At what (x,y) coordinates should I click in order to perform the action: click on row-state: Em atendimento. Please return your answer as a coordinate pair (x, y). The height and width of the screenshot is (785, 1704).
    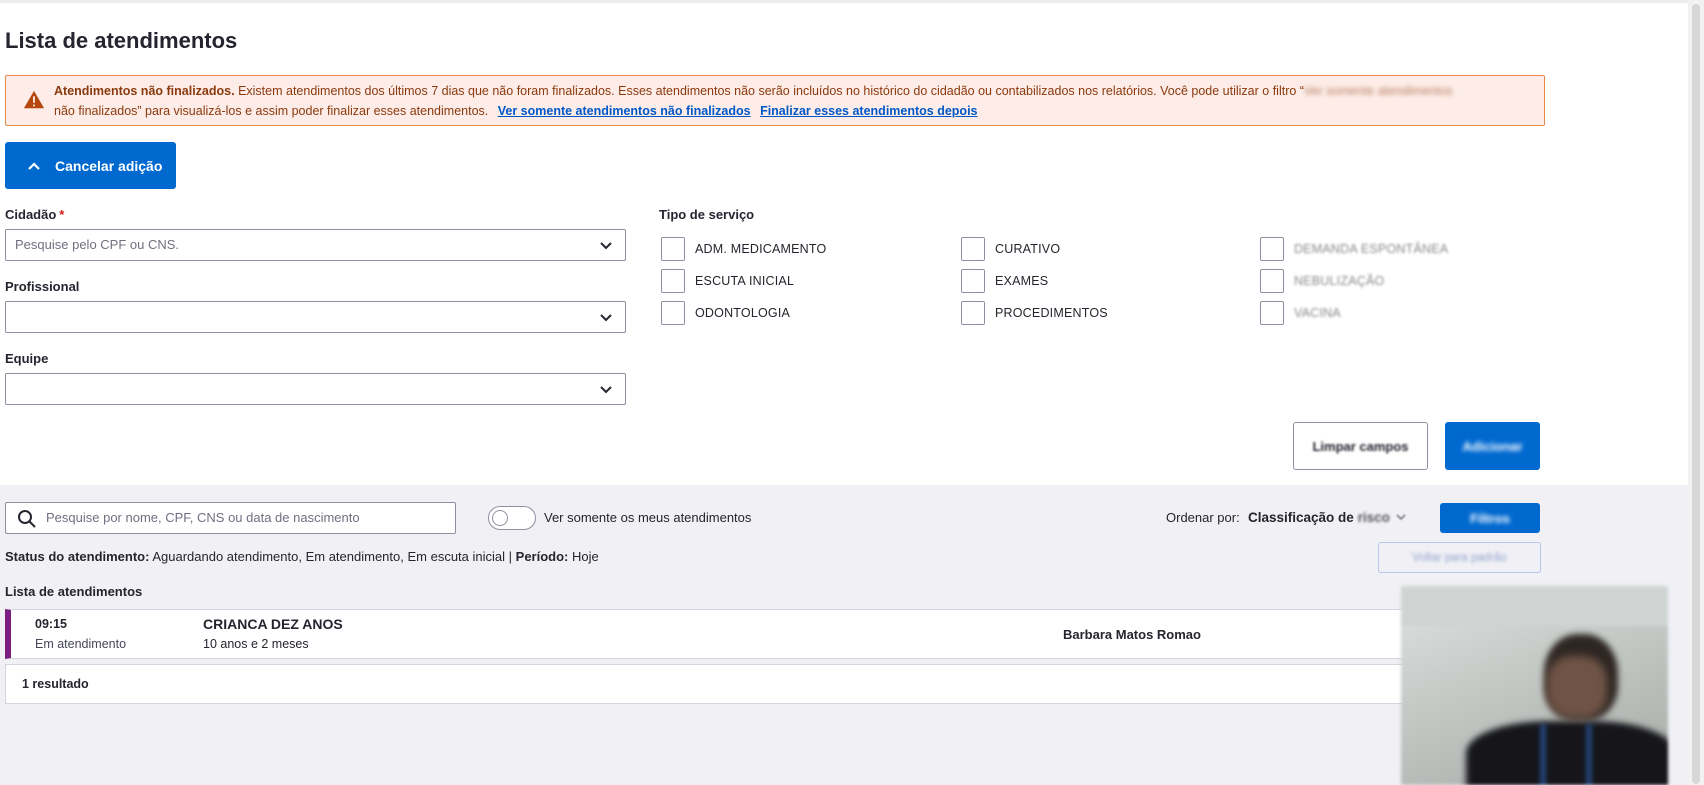
    Looking at the image, I should click on (81, 644).